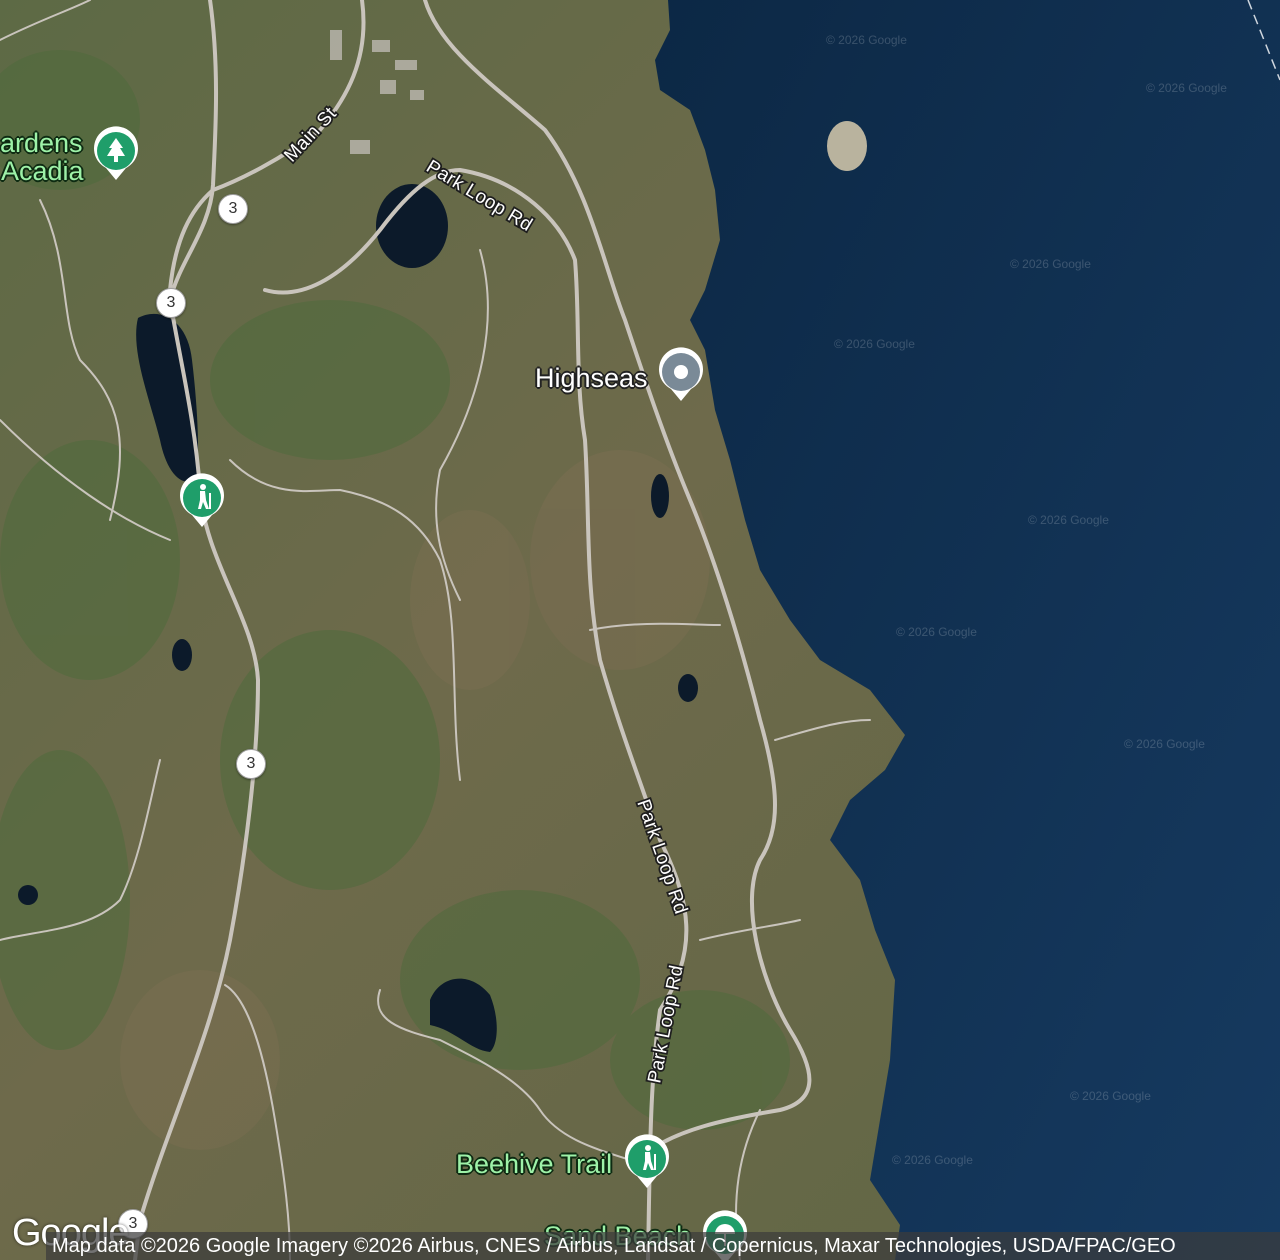 This screenshot has width=1280, height=1260. I want to click on island, so click(847, 146).